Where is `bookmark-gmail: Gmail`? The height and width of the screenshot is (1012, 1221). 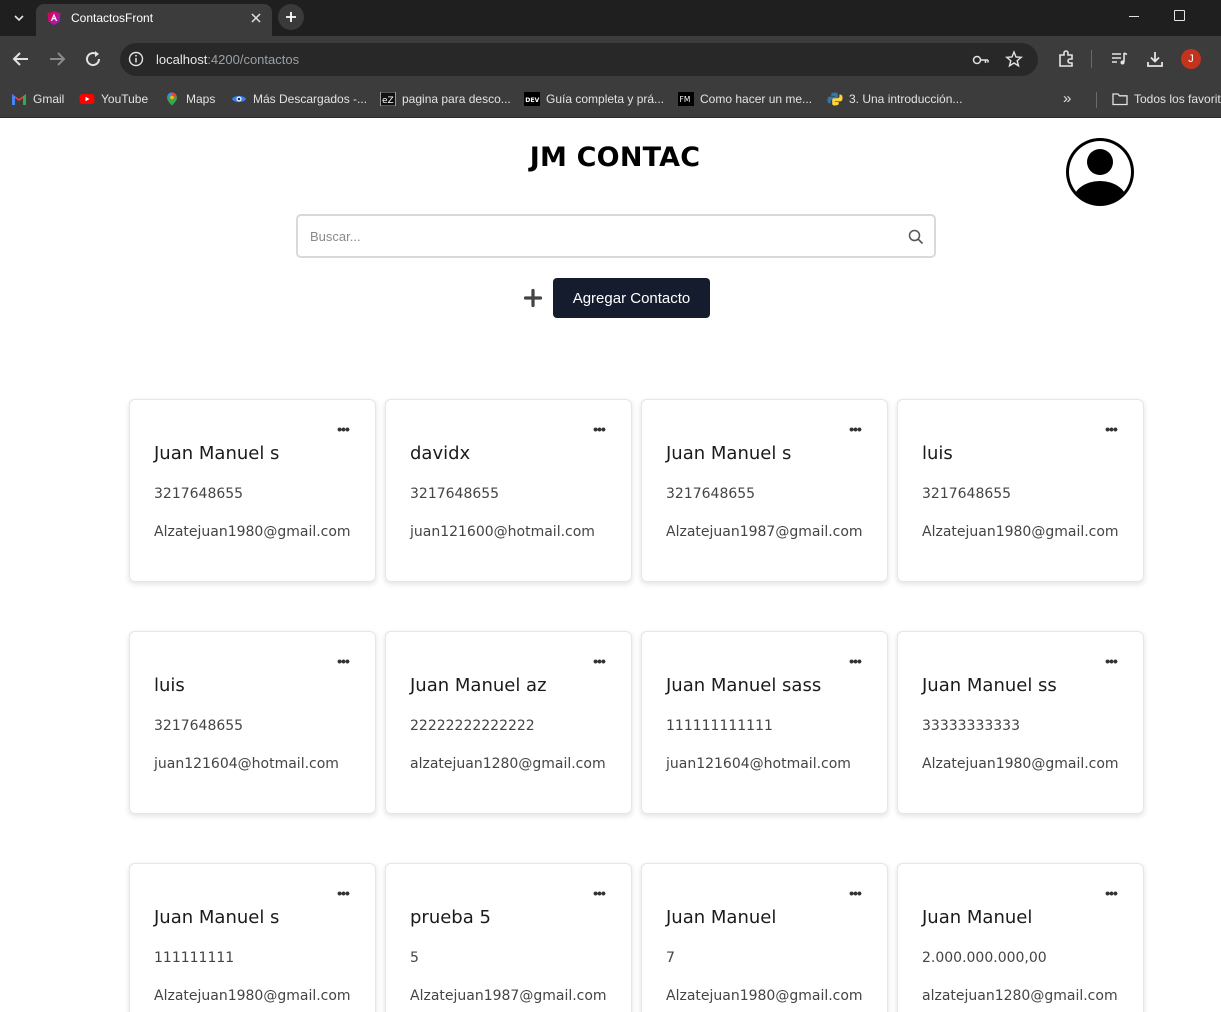 bookmark-gmail: Gmail is located at coordinates (37, 99).